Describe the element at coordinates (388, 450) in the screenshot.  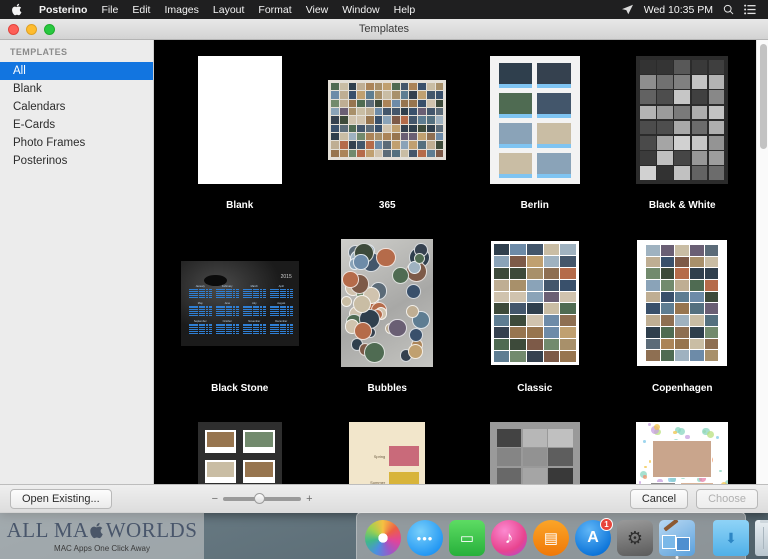
I see `template-card-seasons: SpringSummerAutumnWinter` at that location.